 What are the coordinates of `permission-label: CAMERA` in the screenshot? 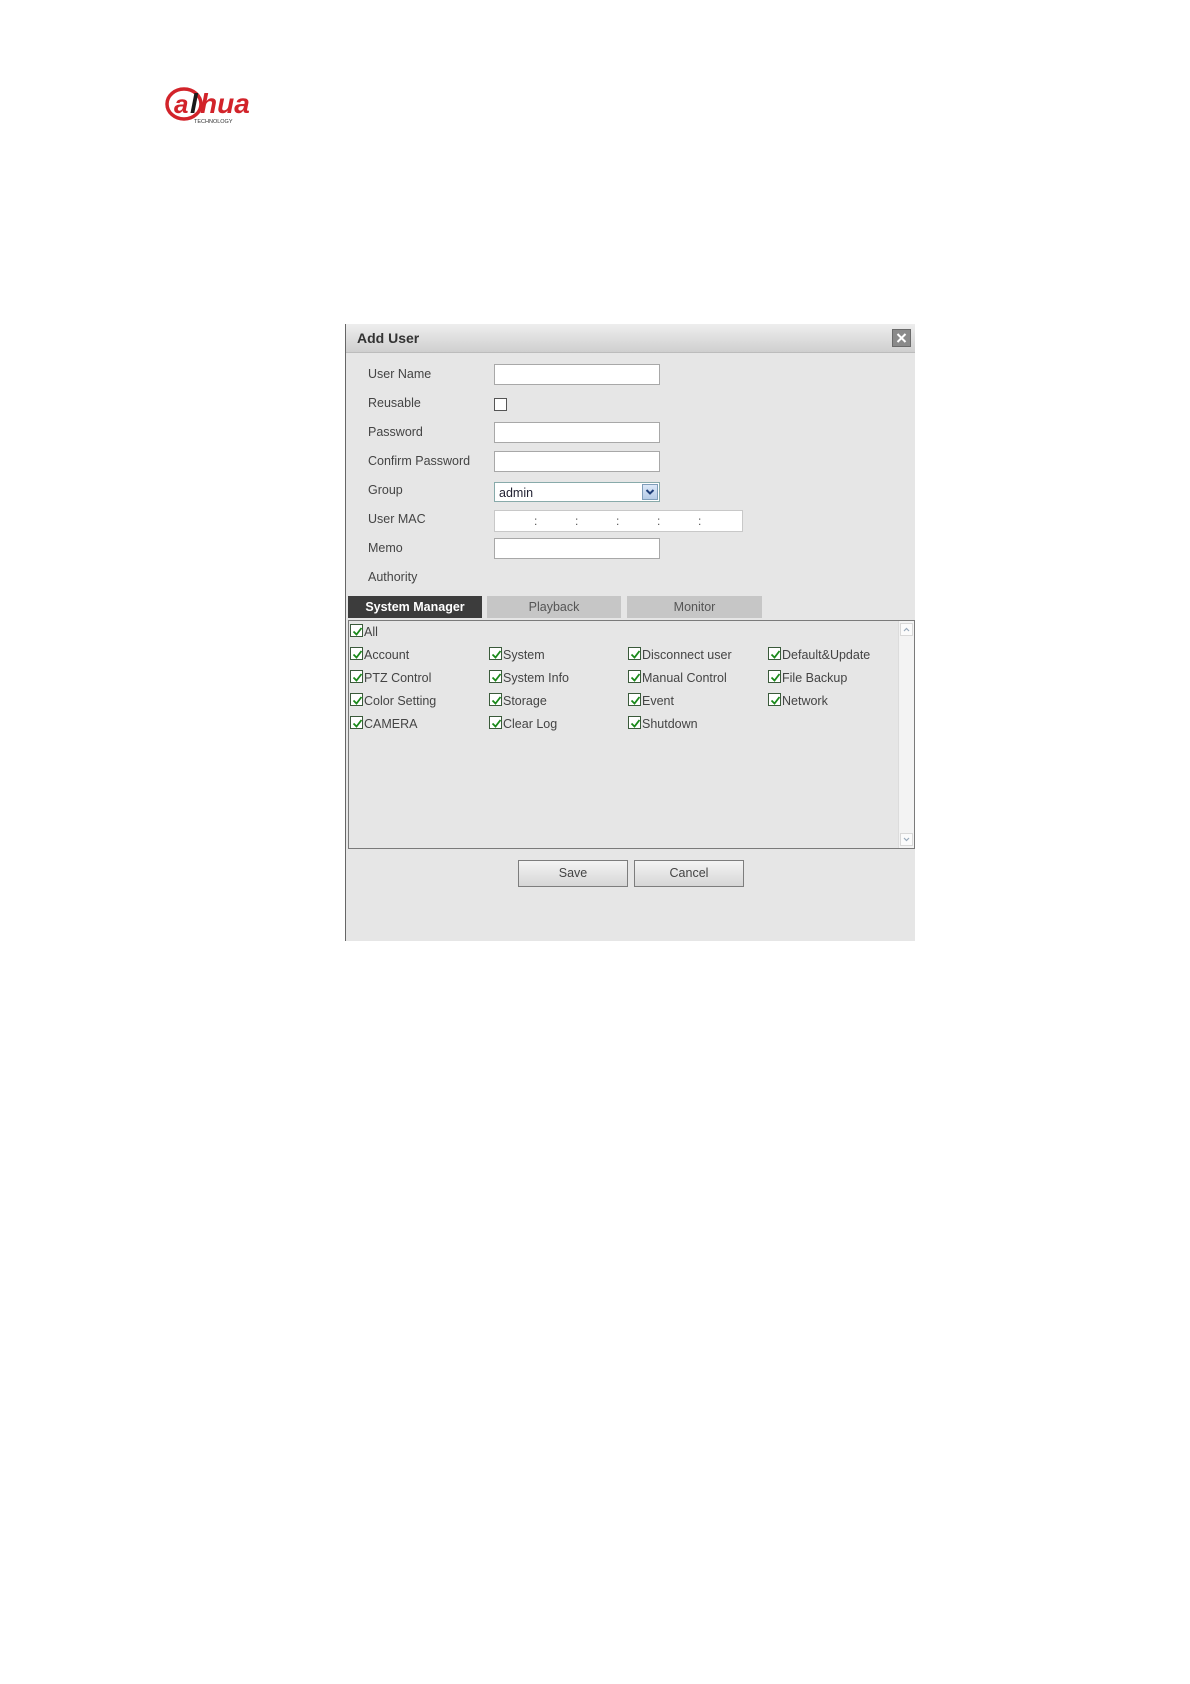 It's located at (391, 724).